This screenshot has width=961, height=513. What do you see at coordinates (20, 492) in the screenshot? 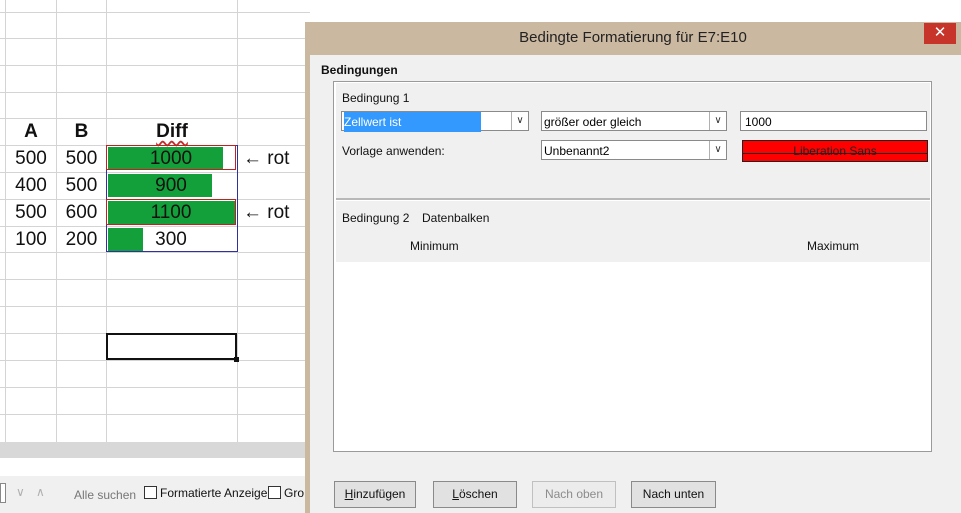
I see `find-prev-icon: ∨` at bounding box center [20, 492].